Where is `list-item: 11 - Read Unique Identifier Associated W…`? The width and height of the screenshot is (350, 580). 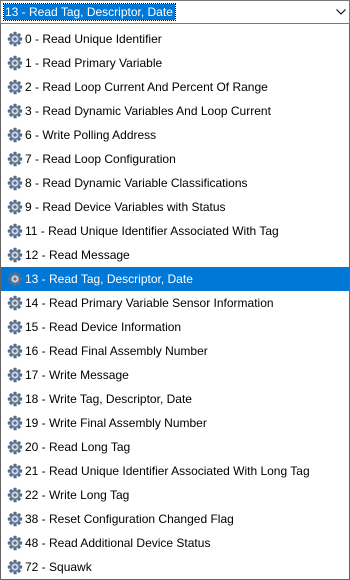 list-item: 11 - Read Unique Identifier Associated W… is located at coordinates (175, 231).